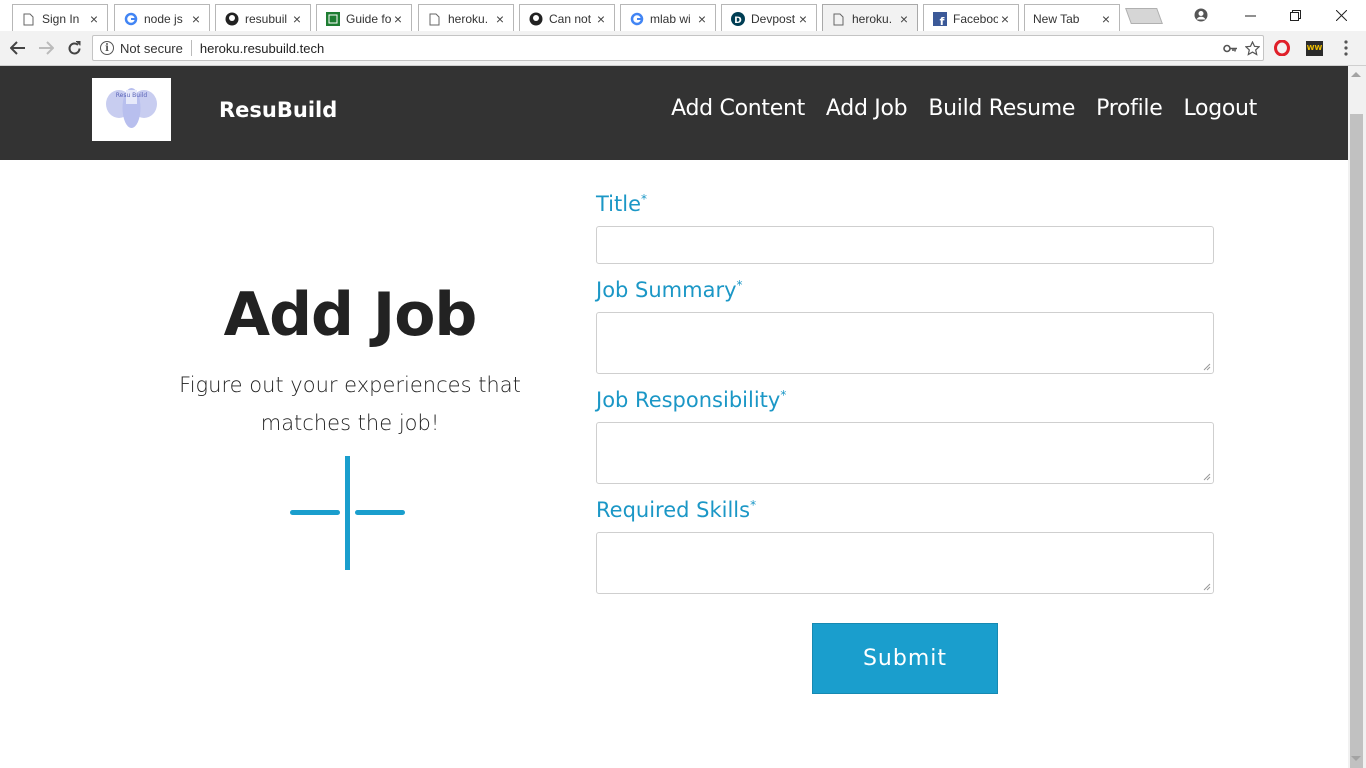  What do you see at coordinates (1144, 16) in the screenshot?
I see `new-tab-button` at bounding box center [1144, 16].